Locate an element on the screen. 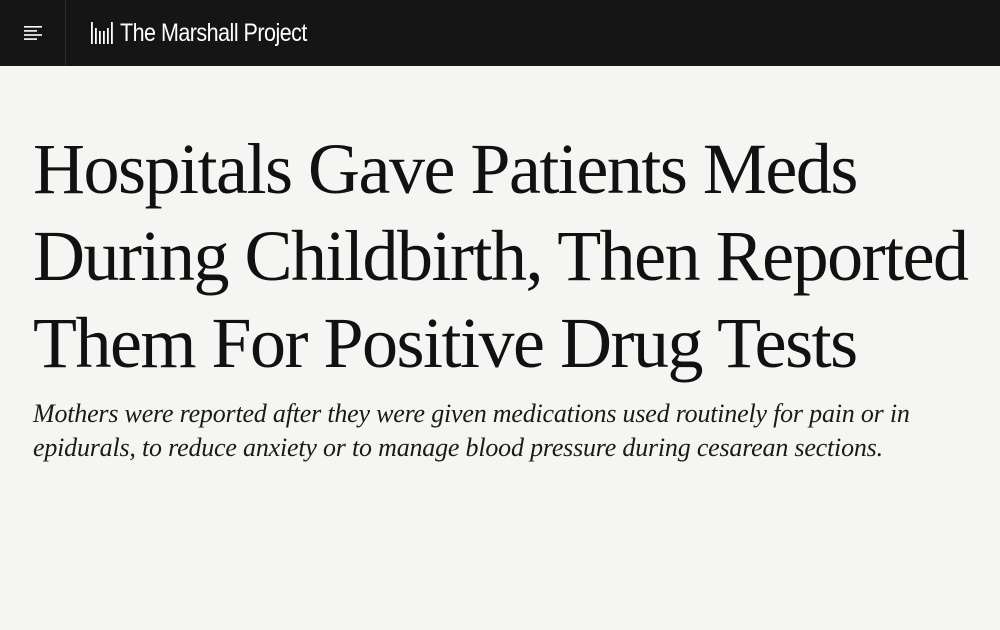  menu-button is located at coordinates (33, 33).